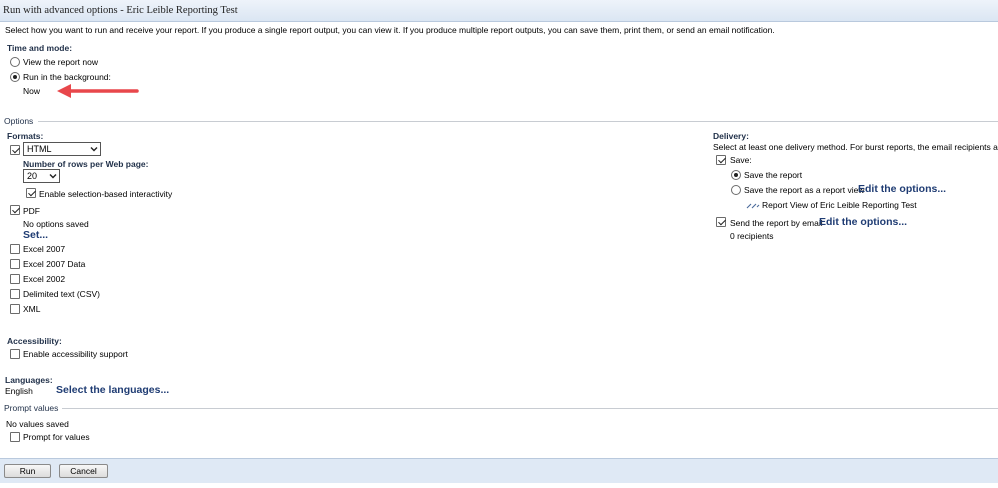 This screenshot has width=998, height=488. What do you see at coordinates (32, 309) in the screenshot?
I see `xml-label: XML` at bounding box center [32, 309].